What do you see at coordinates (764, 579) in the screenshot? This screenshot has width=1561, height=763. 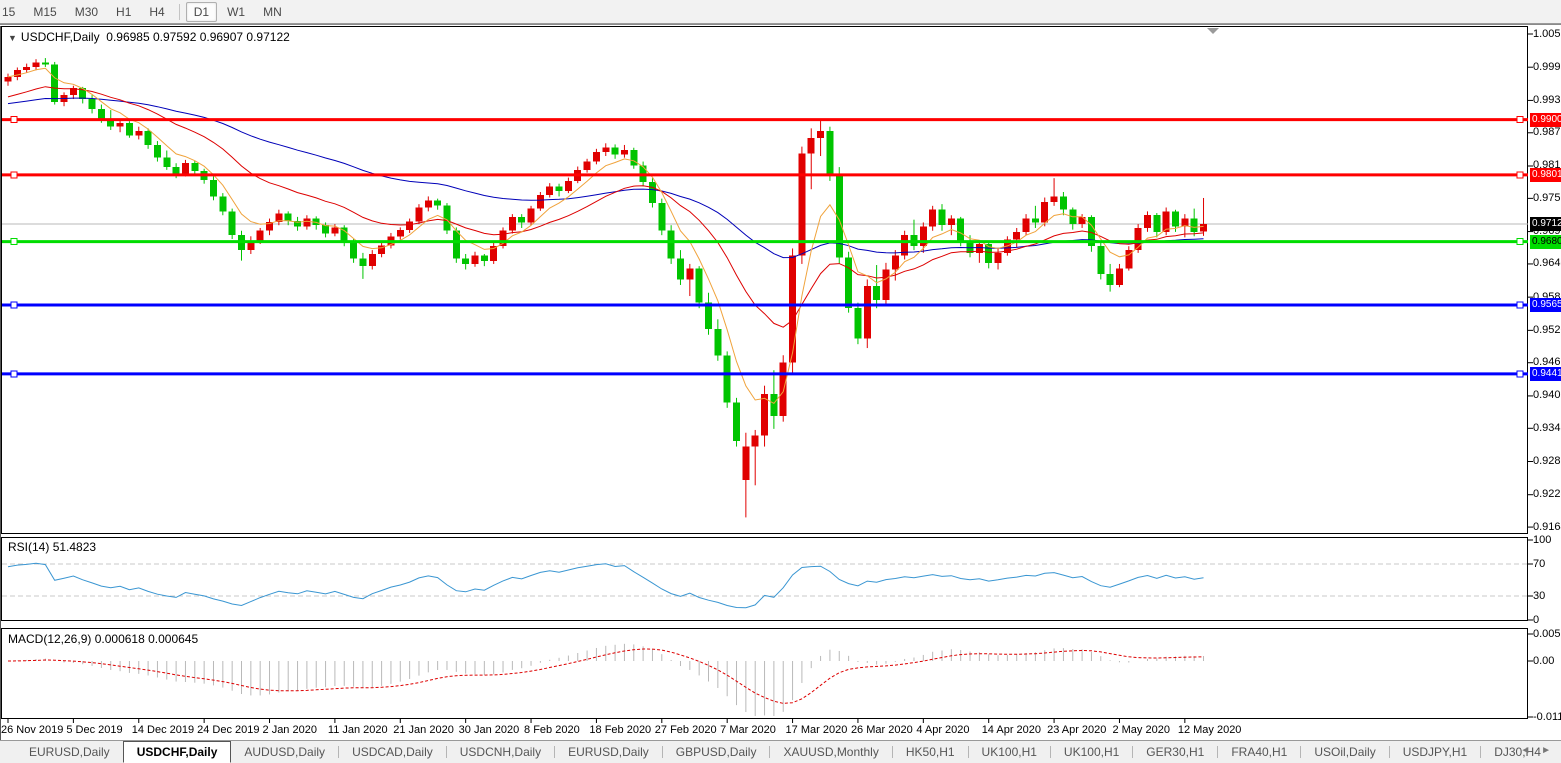 I see `rsi-pane` at bounding box center [764, 579].